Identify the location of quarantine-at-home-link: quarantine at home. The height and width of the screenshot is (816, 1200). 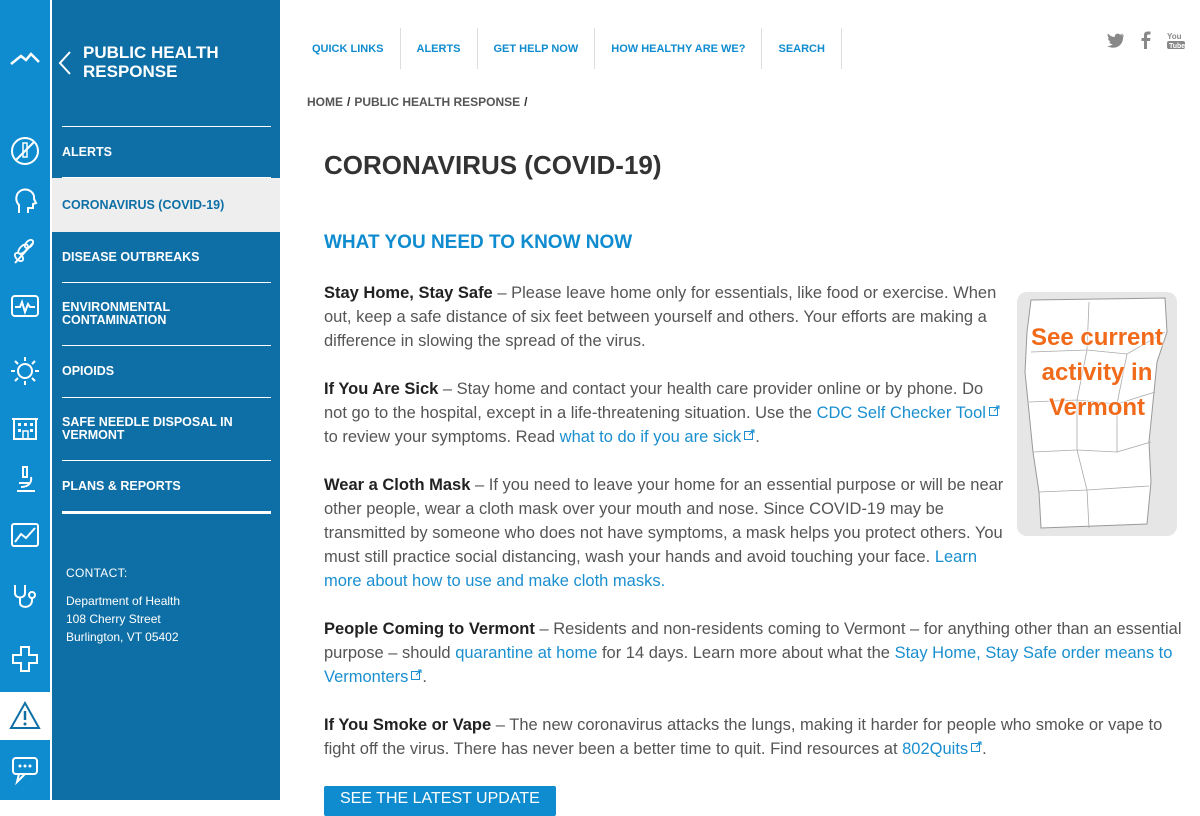
(526, 653).